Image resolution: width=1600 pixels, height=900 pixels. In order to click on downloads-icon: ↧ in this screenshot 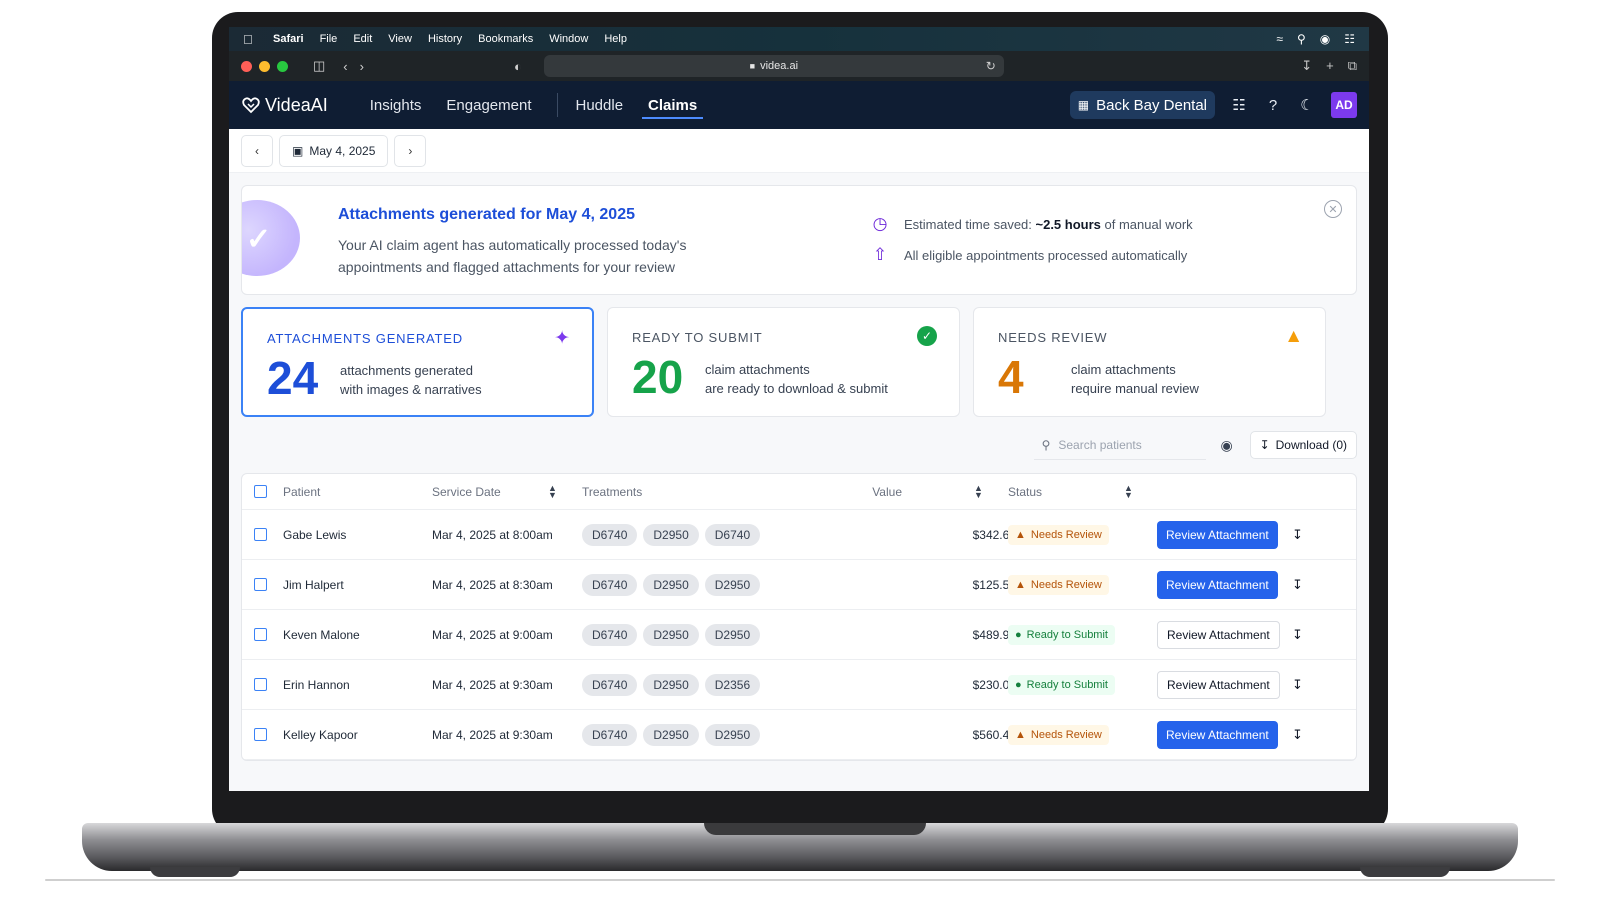, I will do `click(1306, 66)`.